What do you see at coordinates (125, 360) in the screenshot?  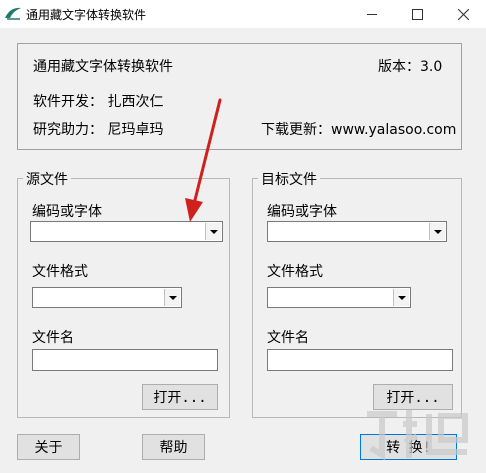 I see `source-filename-input` at bounding box center [125, 360].